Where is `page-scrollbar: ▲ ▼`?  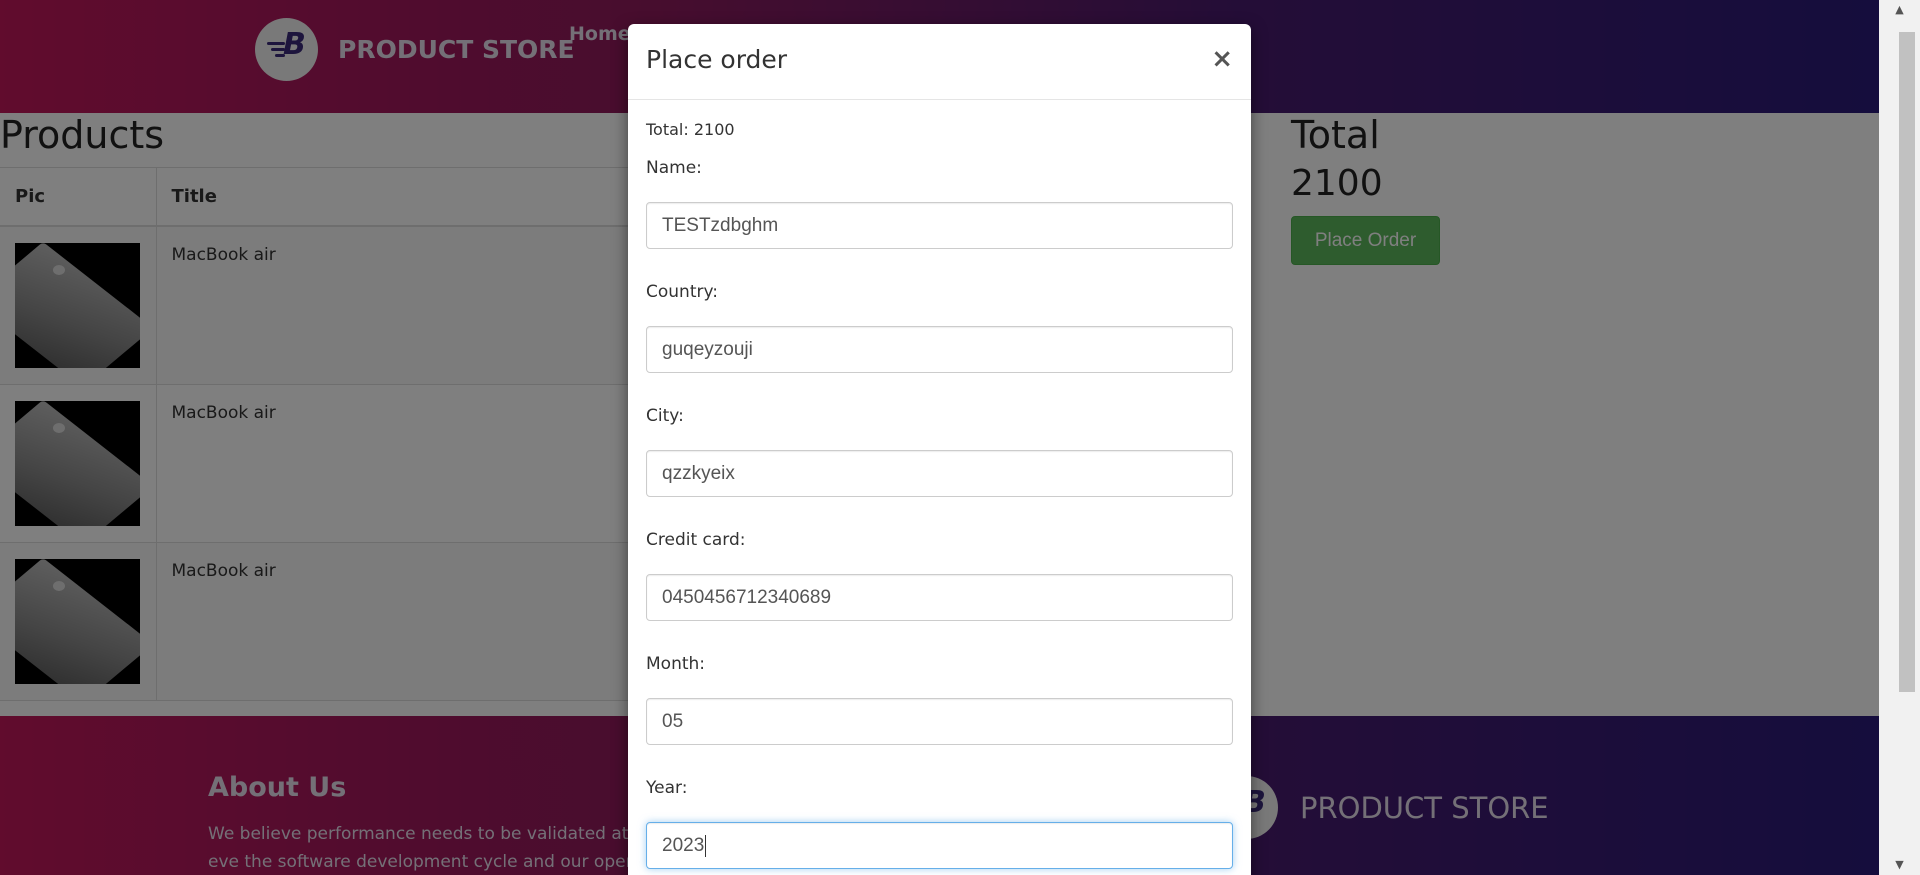
page-scrollbar: ▲ ▼ is located at coordinates (1899, 437).